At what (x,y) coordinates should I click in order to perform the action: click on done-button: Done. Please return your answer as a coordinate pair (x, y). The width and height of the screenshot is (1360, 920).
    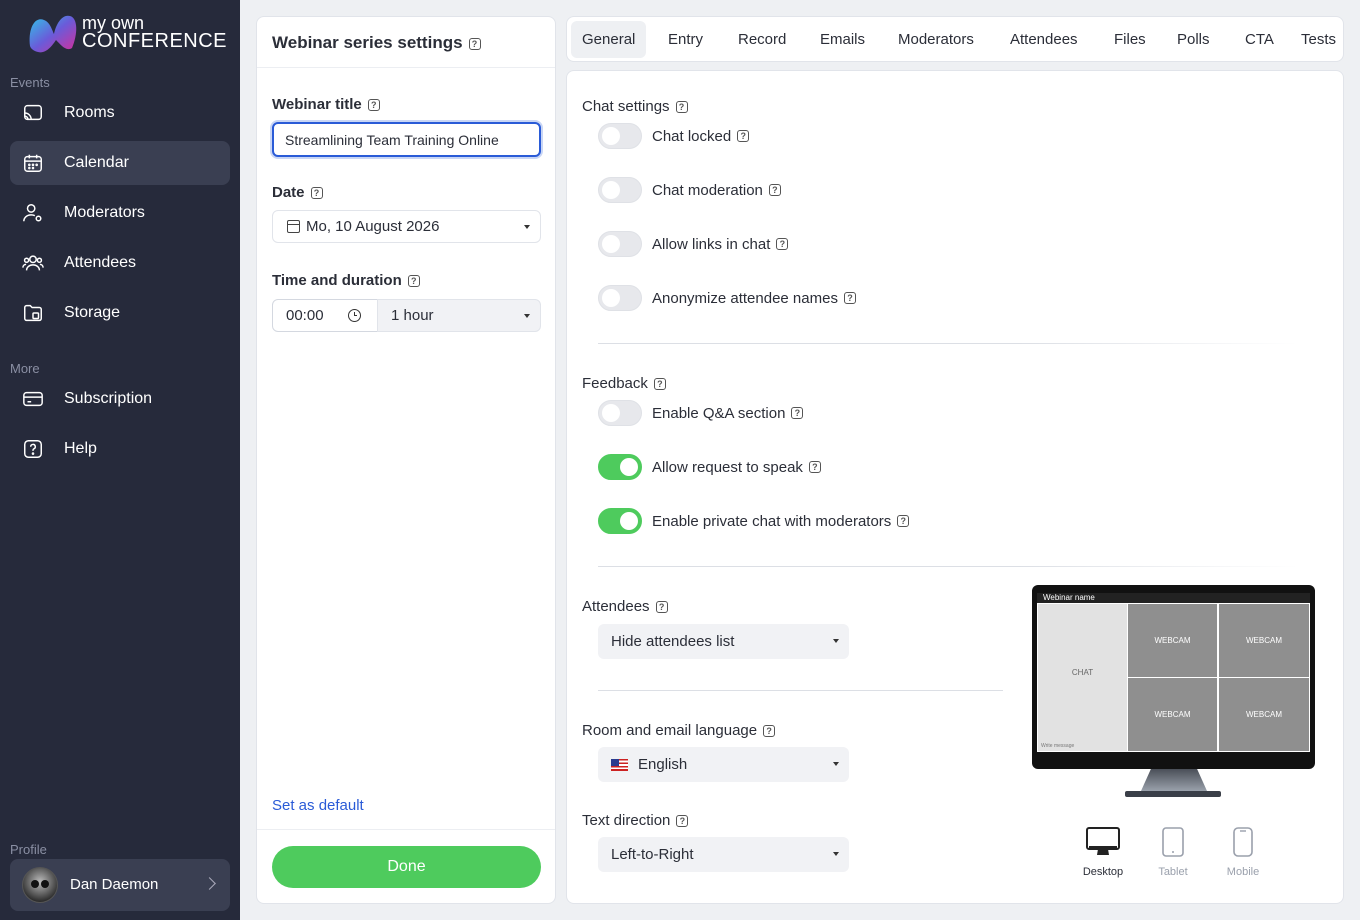
    Looking at the image, I should click on (406, 867).